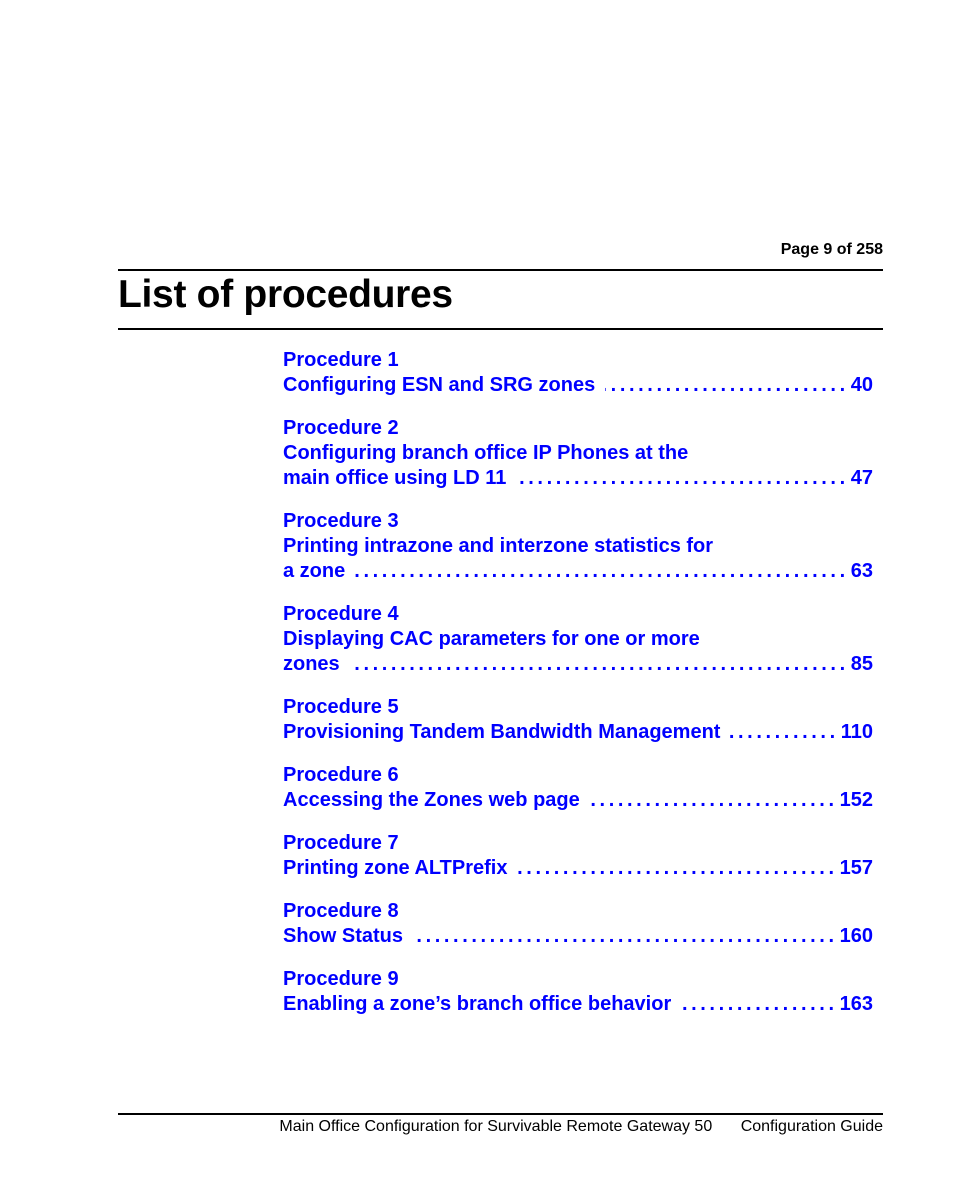  What do you see at coordinates (856, 1004) in the screenshot?
I see `procedure-page-number: 163` at bounding box center [856, 1004].